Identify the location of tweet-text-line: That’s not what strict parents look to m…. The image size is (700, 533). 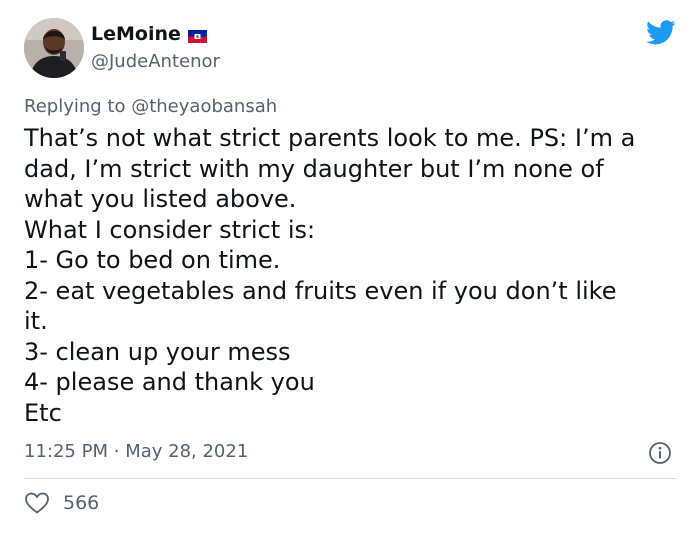
(330, 138).